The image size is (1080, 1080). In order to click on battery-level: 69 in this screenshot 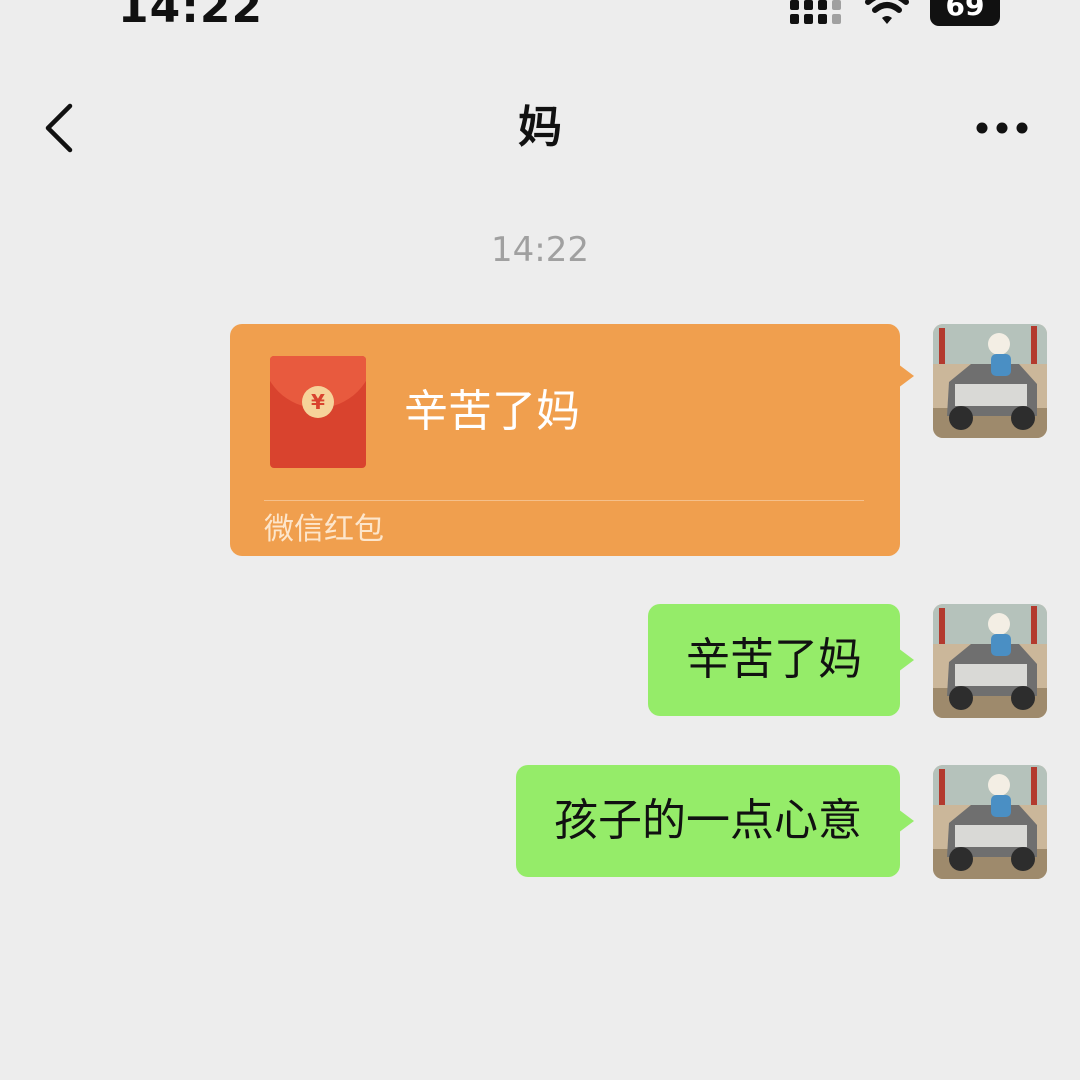, I will do `click(965, 11)`.